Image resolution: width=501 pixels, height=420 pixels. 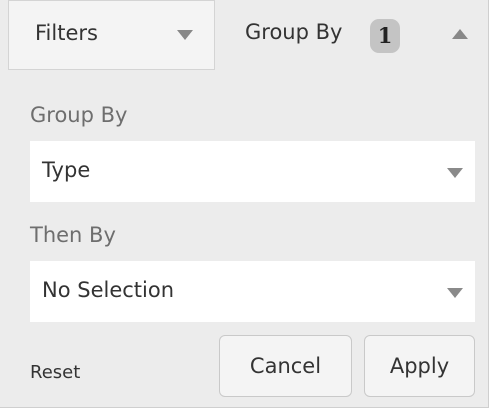 I want to click on tab-group-by: Group By 1, so click(x=351, y=36).